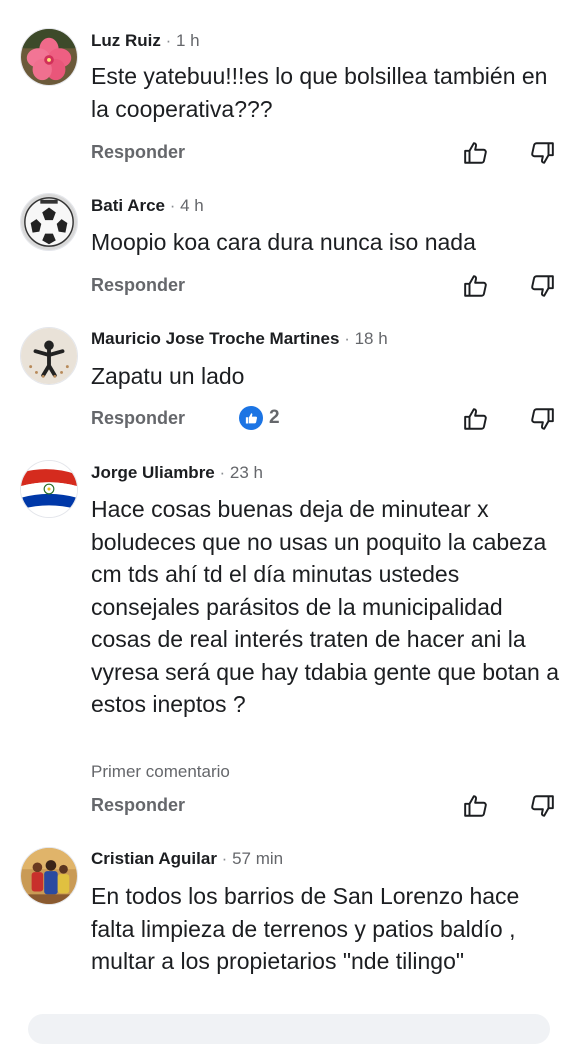  Describe the element at coordinates (251, 418) in the screenshot. I see `like-reaction-icon` at that location.